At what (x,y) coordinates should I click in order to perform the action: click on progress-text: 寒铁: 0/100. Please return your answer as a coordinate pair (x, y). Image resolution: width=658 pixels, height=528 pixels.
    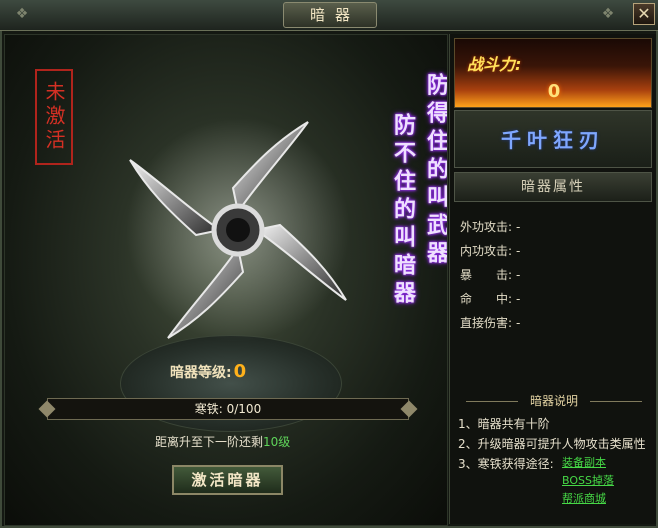
    Looking at the image, I should click on (228, 409).